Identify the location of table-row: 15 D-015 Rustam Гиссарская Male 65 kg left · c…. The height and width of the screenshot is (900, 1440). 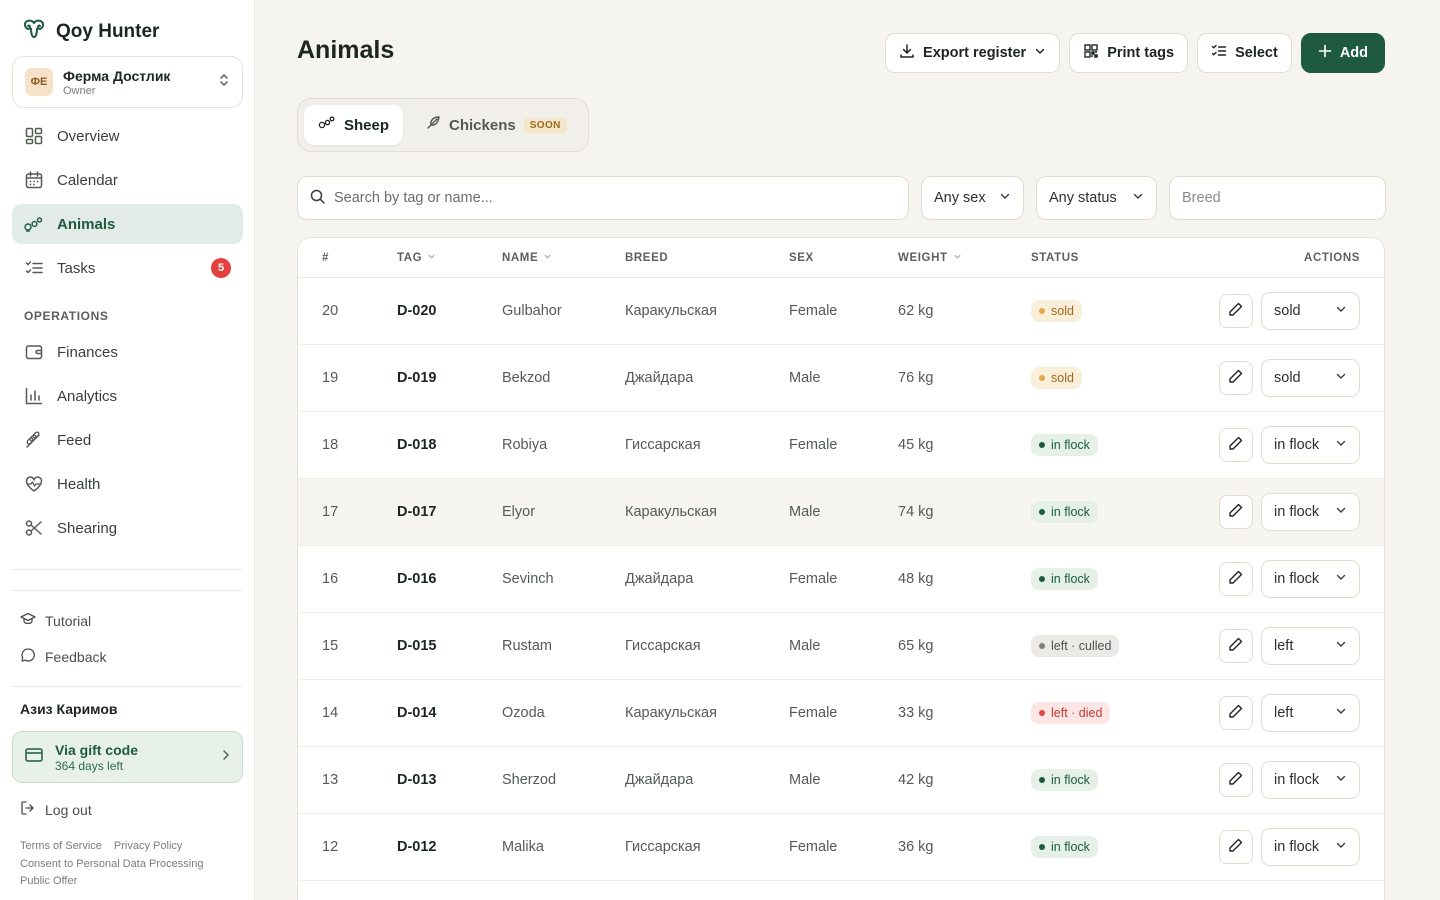
(841, 646).